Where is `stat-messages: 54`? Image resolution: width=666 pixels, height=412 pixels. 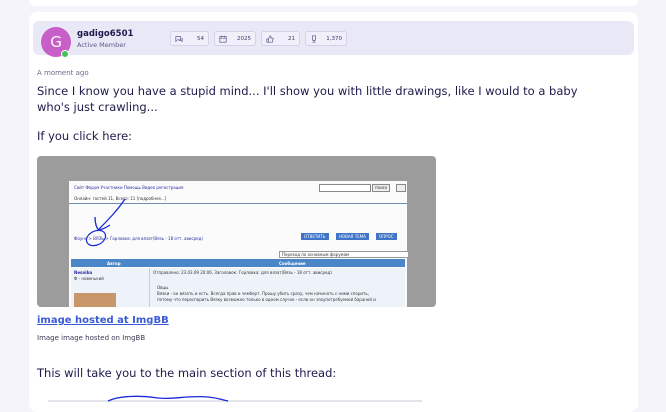 stat-messages: 54 is located at coordinates (189, 38).